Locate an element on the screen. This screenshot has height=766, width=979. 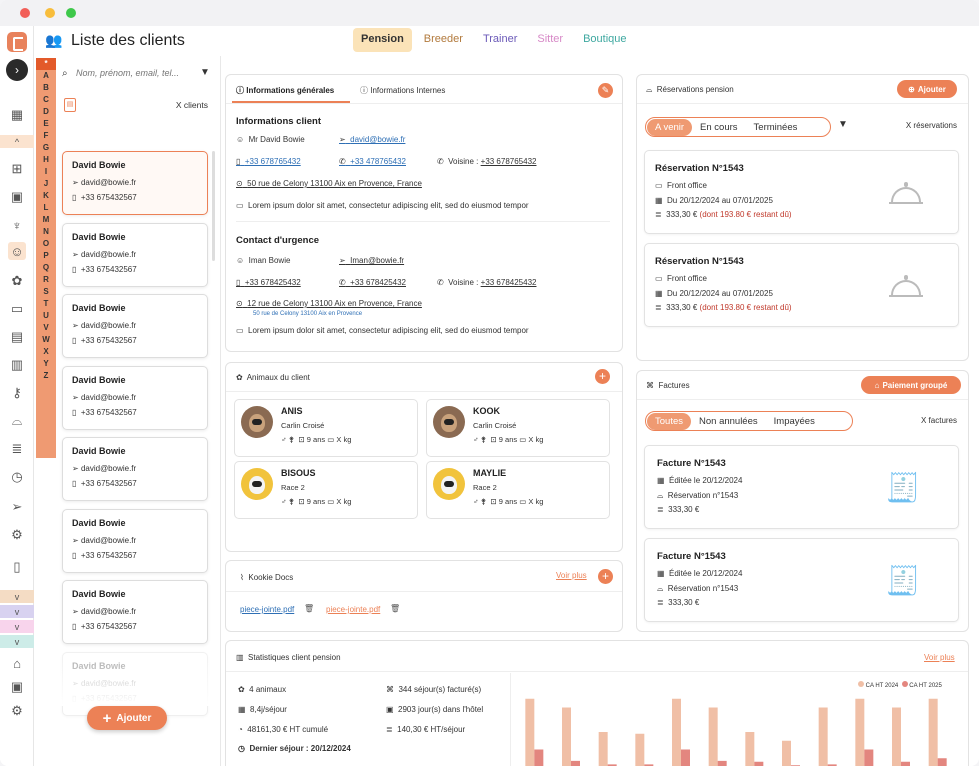
alphabet-letter: W is located at coordinates (46, 340).